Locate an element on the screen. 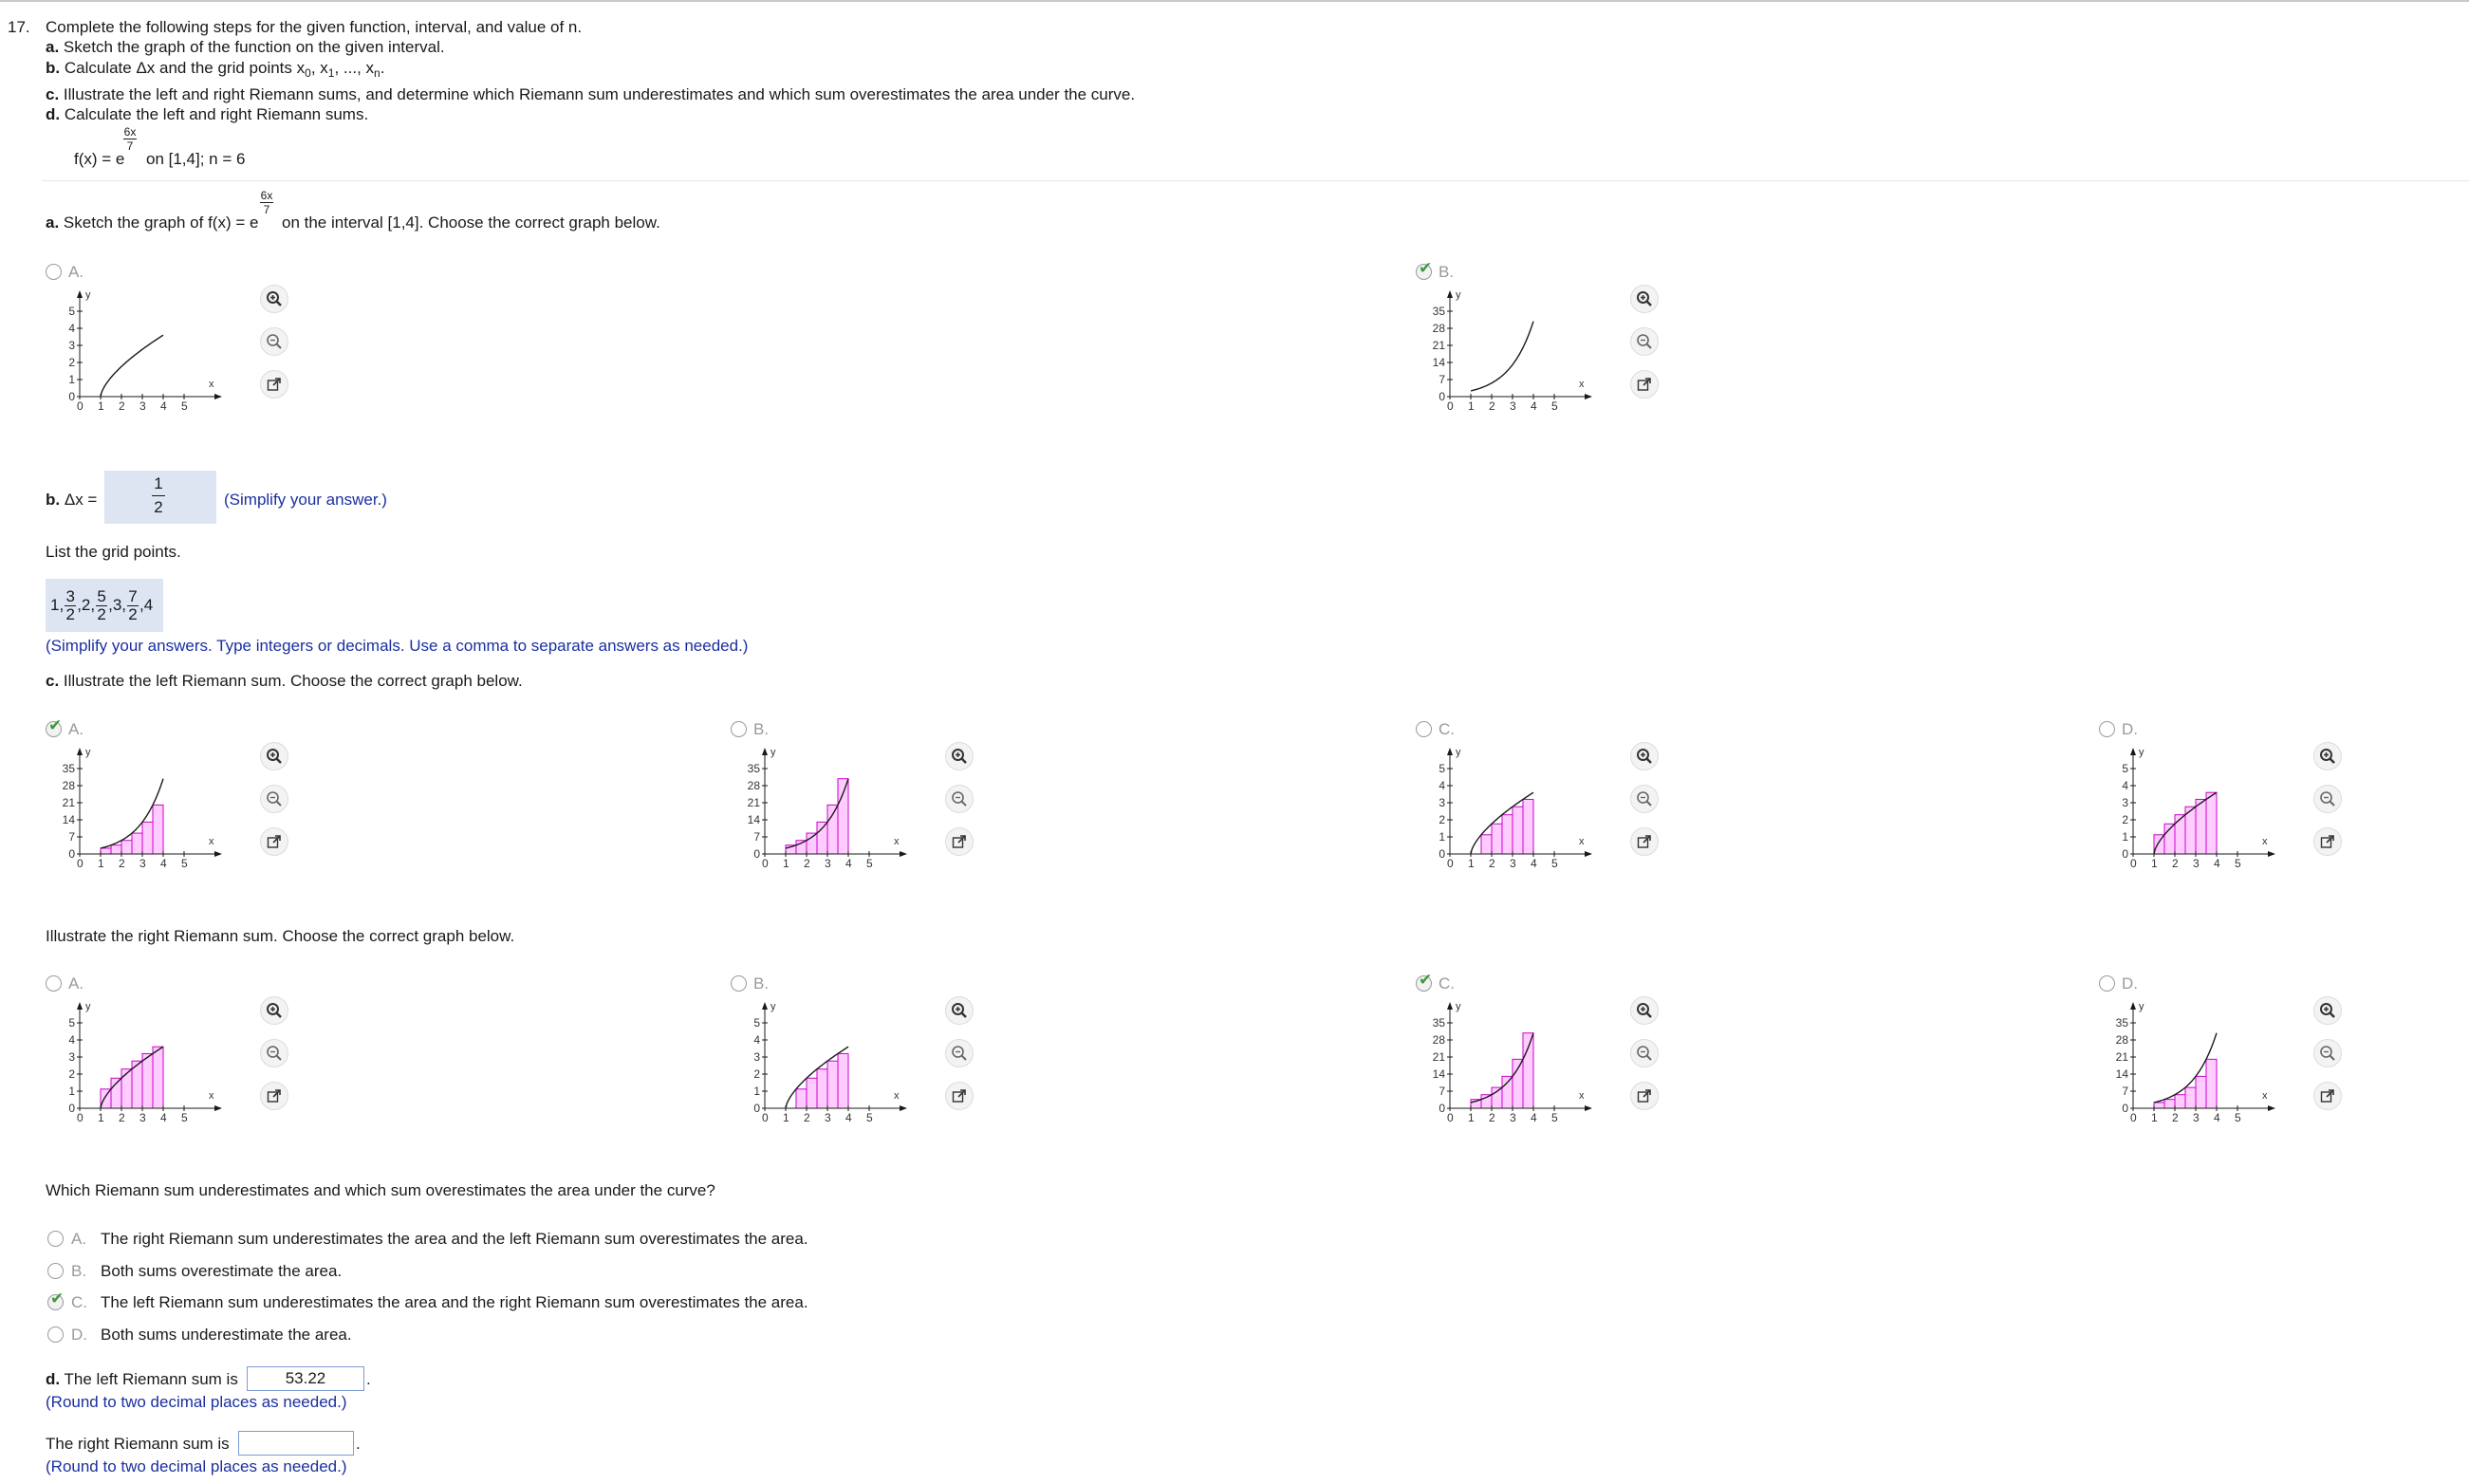  left-sum-option-c-radio is located at coordinates (1424, 729).